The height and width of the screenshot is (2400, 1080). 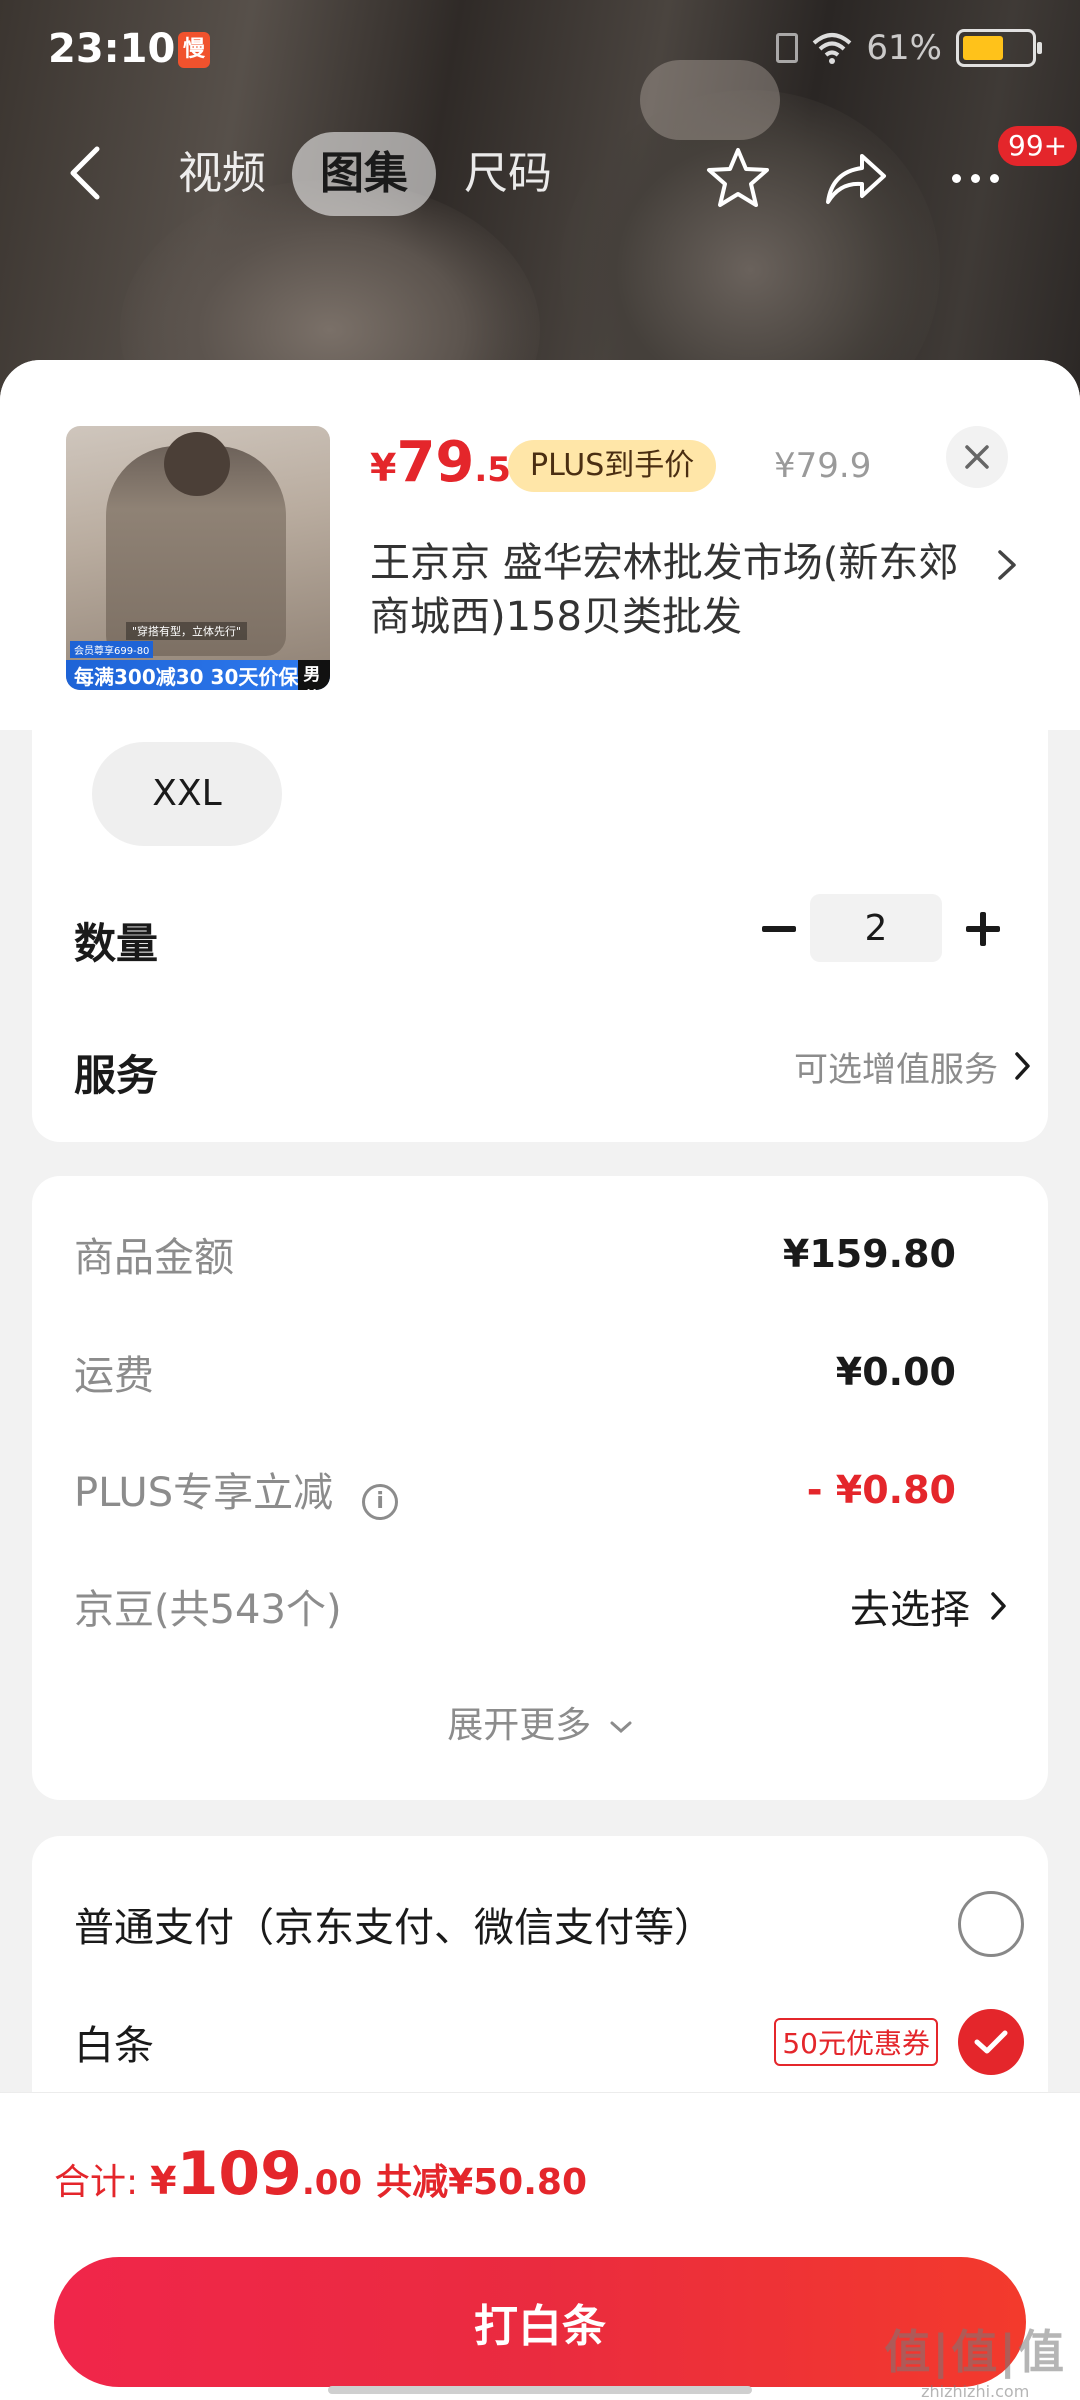 What do you see at coordinates (549, 2042) in the screenshot?
I see `payment-option-baitiao: 白条 50元优惠券` at bounding box center [549, 2042].